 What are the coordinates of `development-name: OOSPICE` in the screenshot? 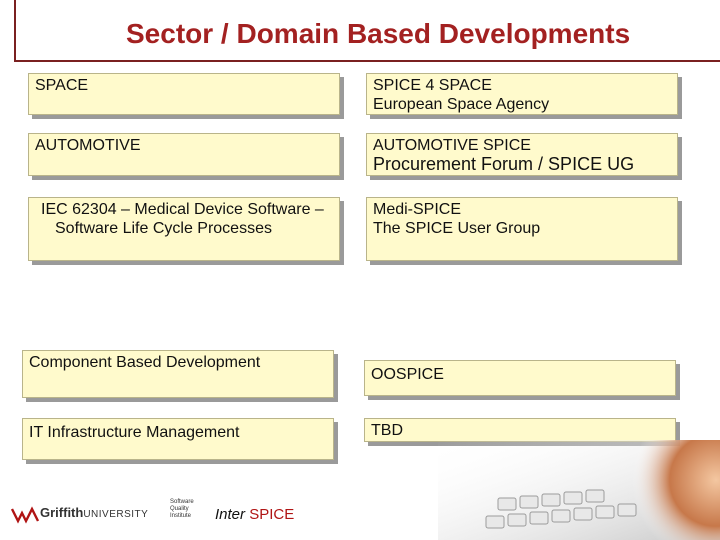 It's located at (407, 374).